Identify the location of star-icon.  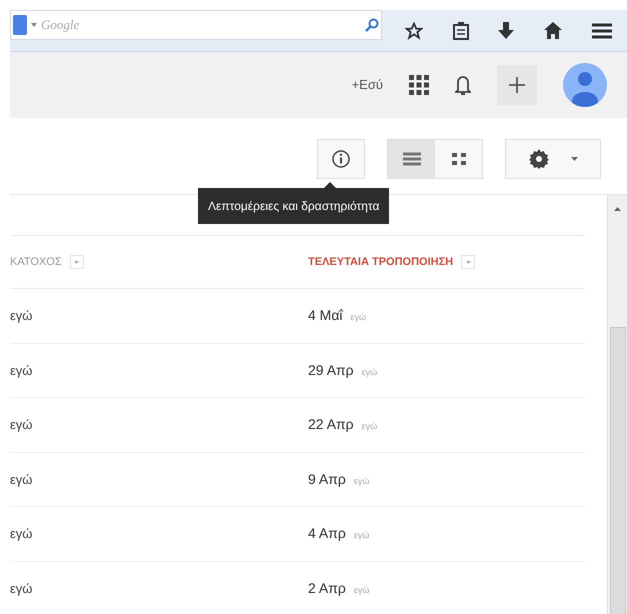
(413, 31).